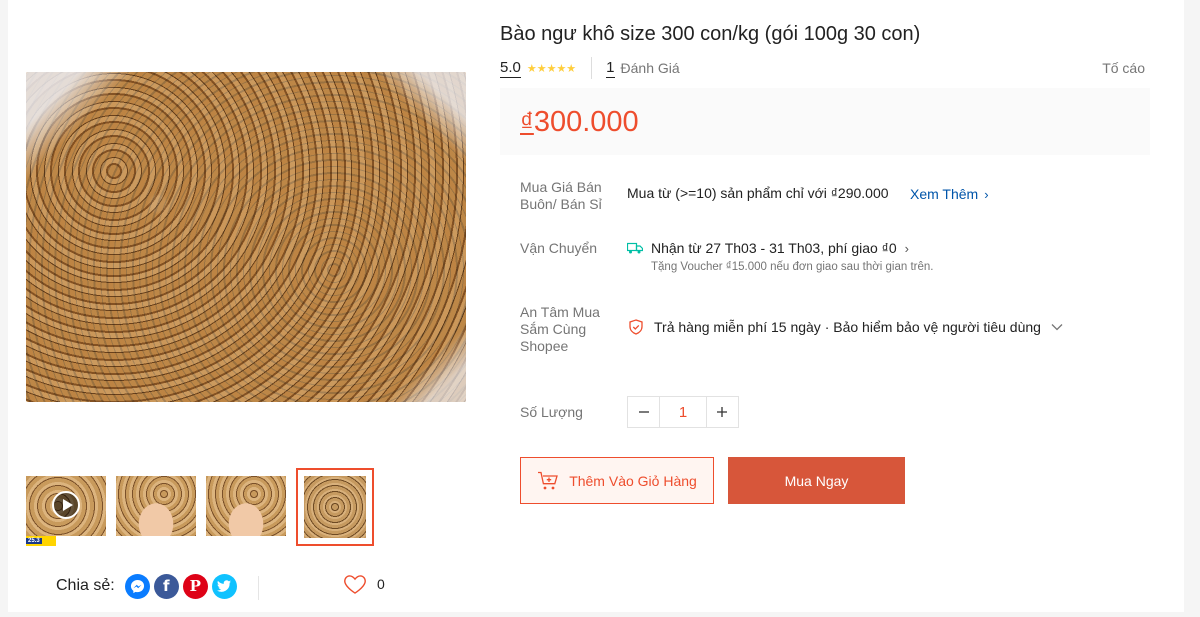  Describe the element at coordinates (559, 248) in the screenshot. I see `shipping-label: Vận Chuyển` at that location.